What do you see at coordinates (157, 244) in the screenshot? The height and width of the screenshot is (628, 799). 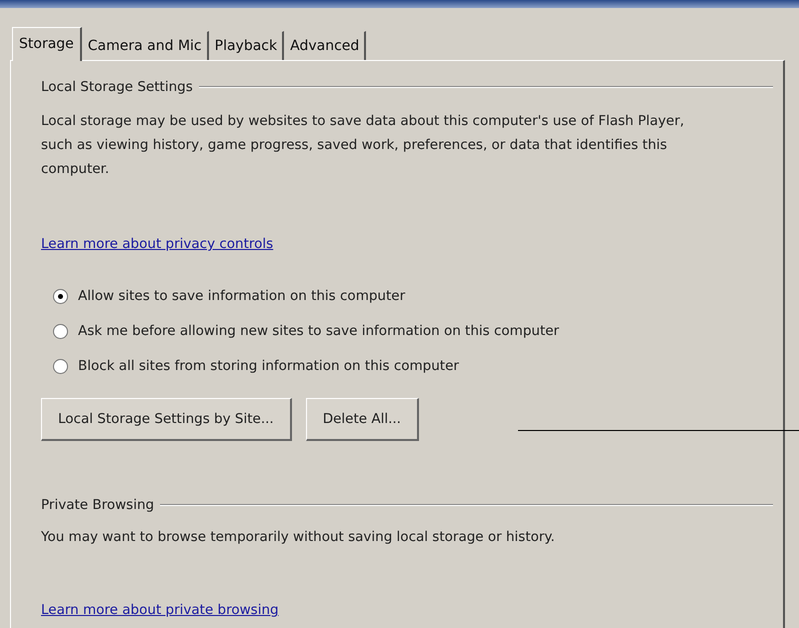 I see `privacy-link: Learn more about privacy controls` at bounding box center [157, 244].